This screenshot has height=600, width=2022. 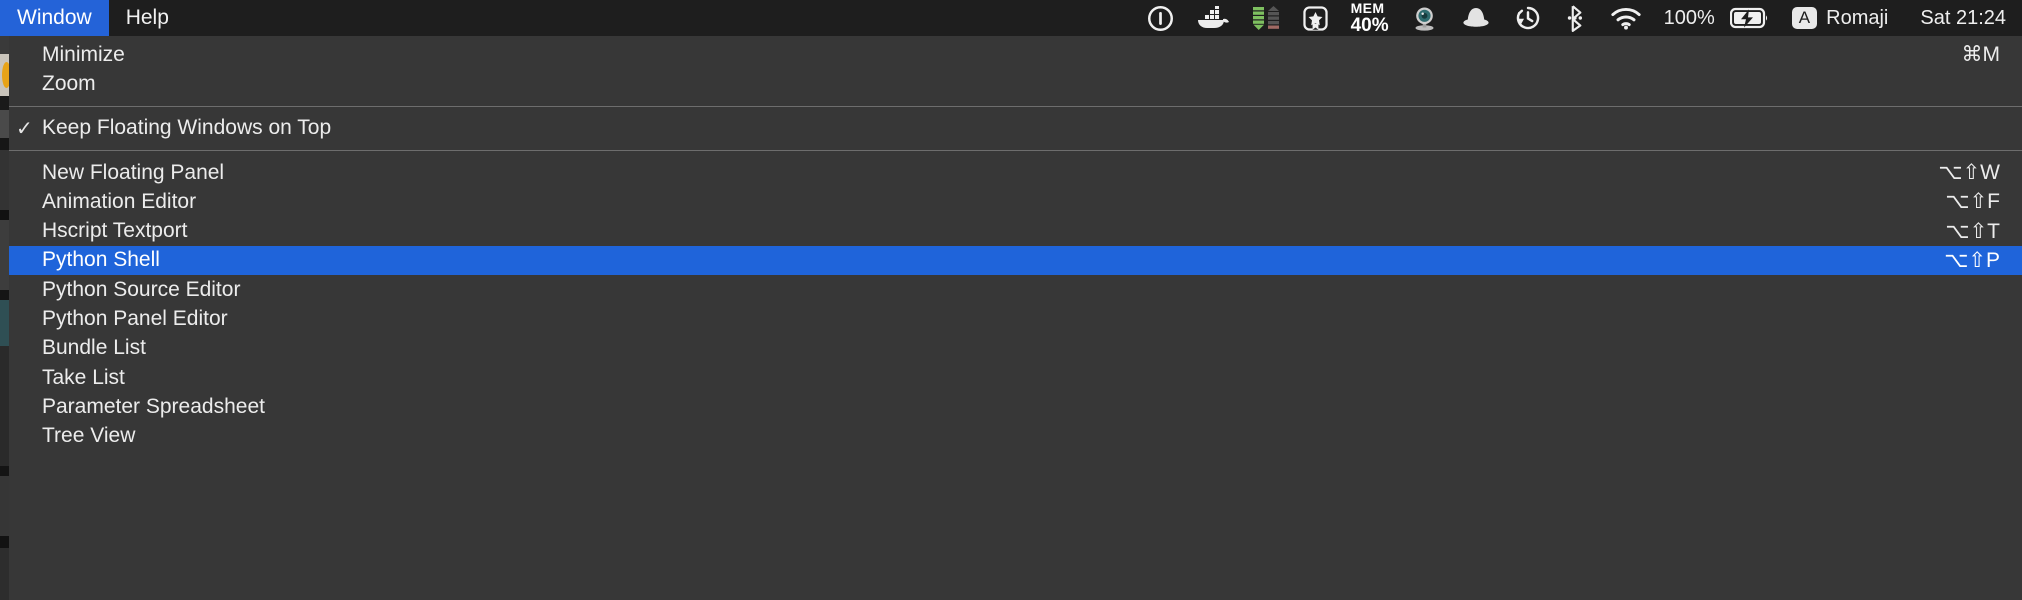 I want to click on menu-item-hscript-textport-shortcut: ⌥⇧T, so click(x=1972, y=231).